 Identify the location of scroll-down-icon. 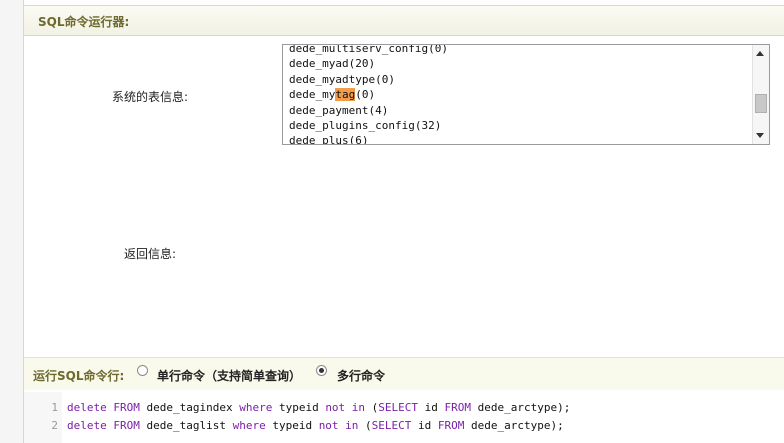
(760, 135).